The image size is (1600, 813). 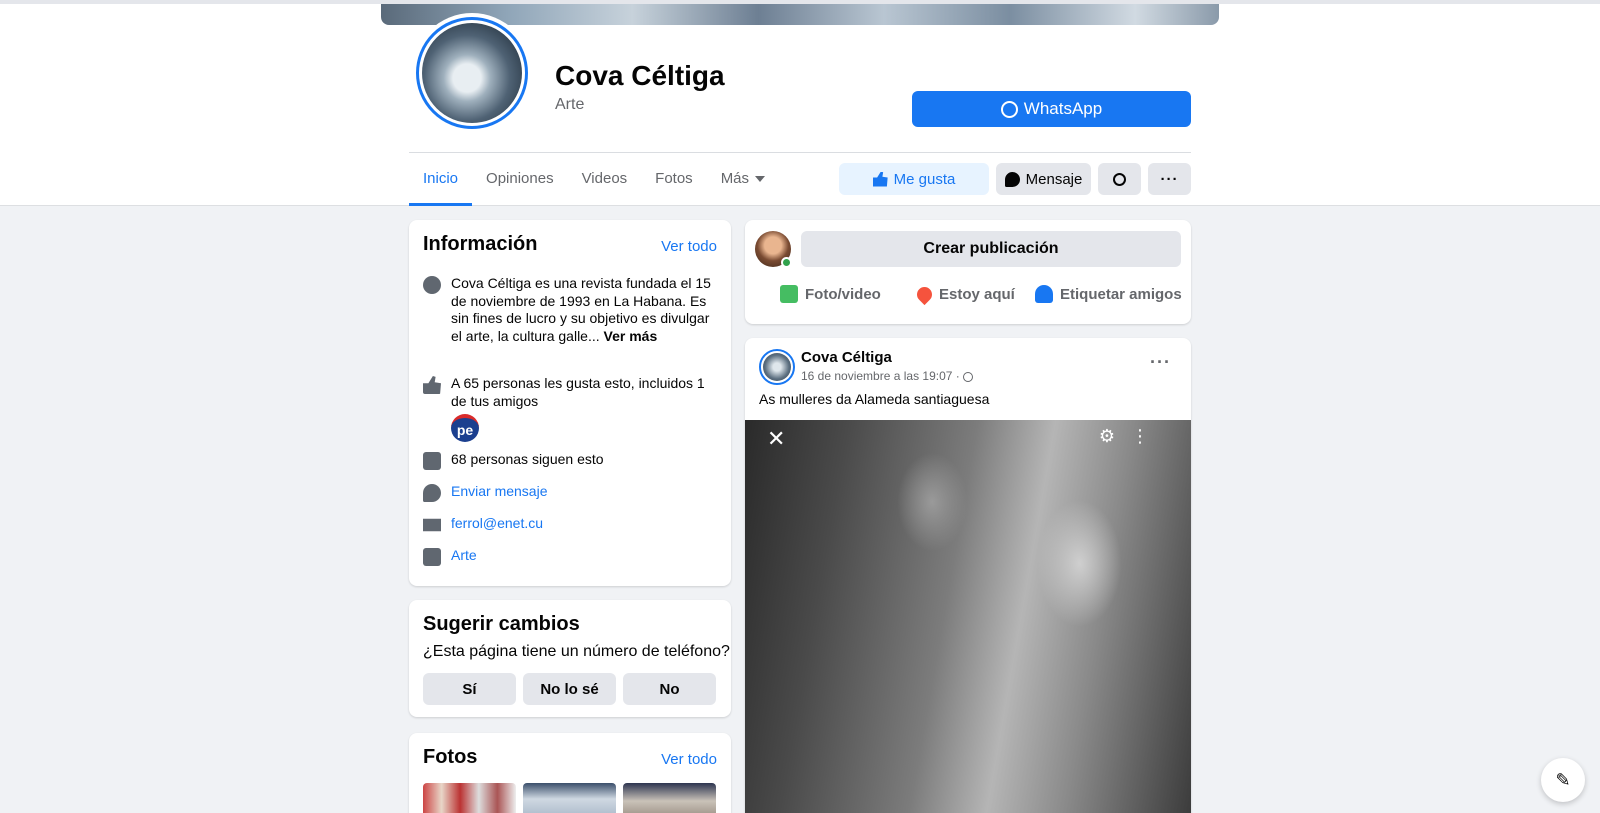 I want to click on whatsapp-button: WhatsApp, so click(x=1051, y=109).